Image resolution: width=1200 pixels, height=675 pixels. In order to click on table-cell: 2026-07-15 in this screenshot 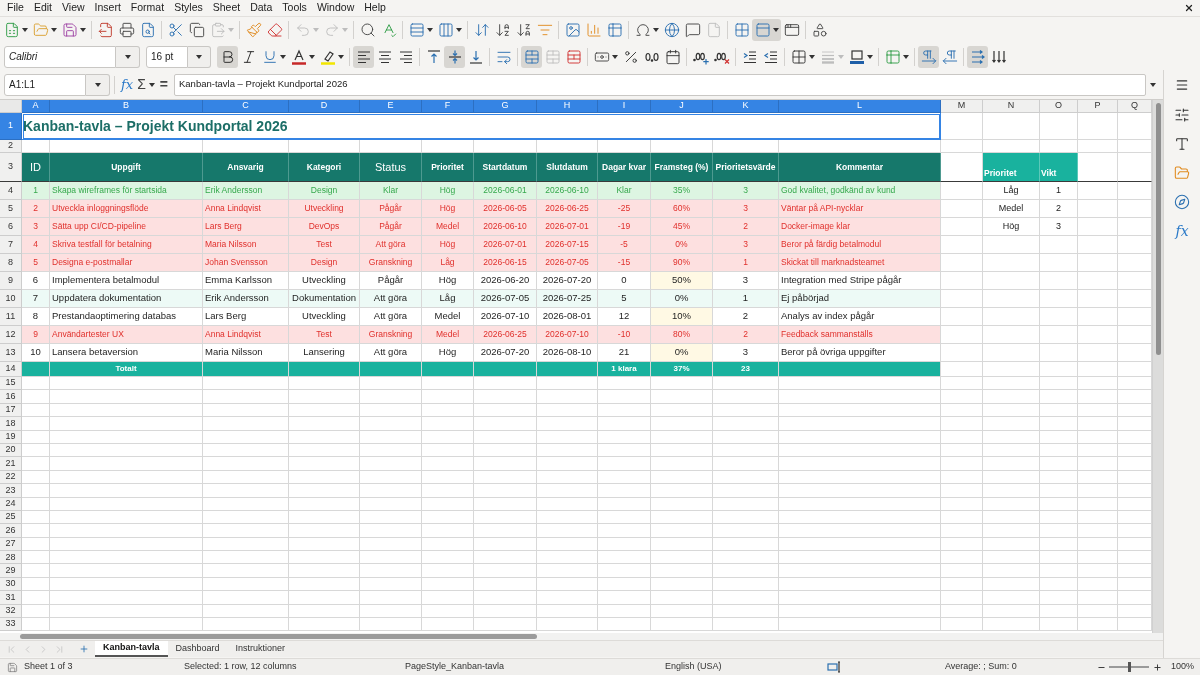, I will do `click(567, 245)`.